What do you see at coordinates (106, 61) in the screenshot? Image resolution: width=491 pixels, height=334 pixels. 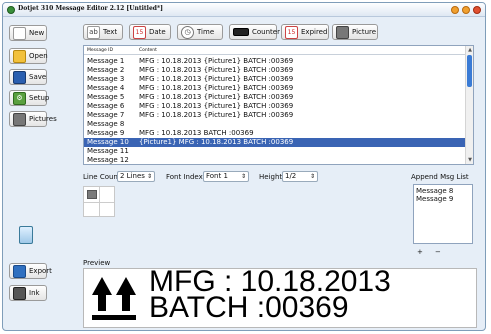 I see `message-id-cell: Message 1` at bounding box center [106, 61].